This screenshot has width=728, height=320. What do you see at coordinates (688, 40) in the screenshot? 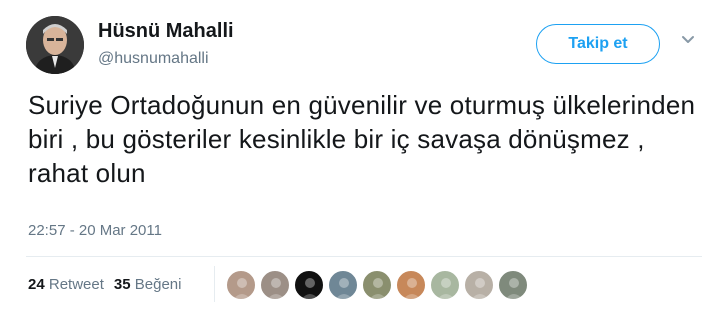
I see `chevron-down-icon` at bounding box center [688, 40].